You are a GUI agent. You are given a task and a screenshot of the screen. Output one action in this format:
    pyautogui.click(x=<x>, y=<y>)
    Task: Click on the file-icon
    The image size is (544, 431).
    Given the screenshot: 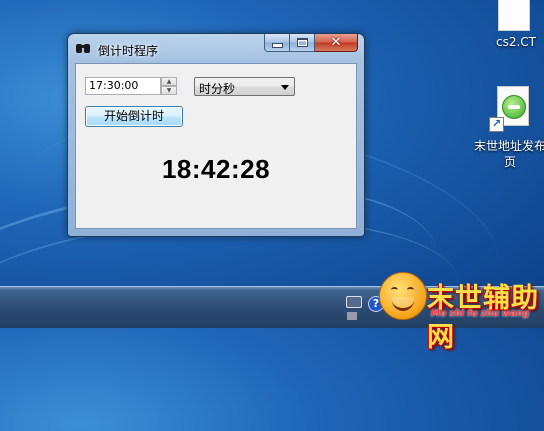 What is the action you would take?
    pyautogui.click(x=514, y=15)
    